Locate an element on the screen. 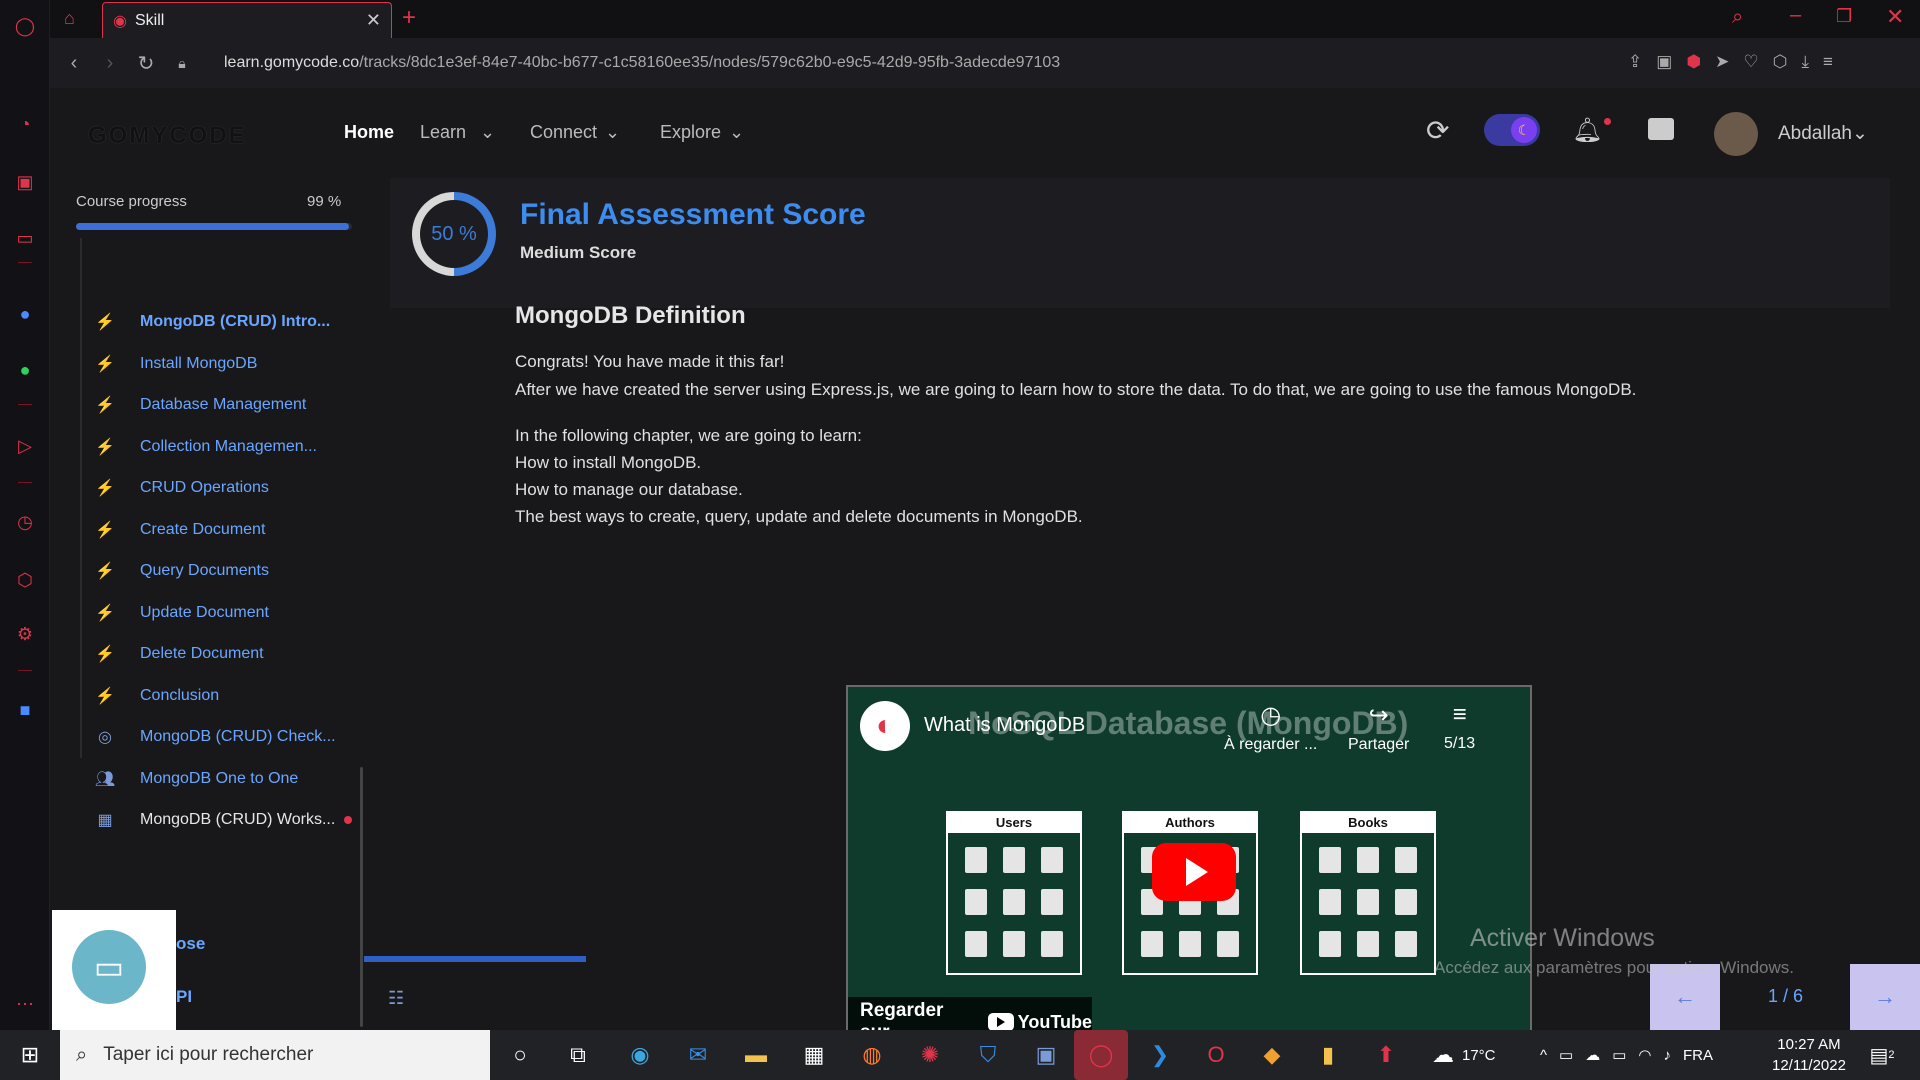 The width and height of the screenshot is (1920, 1080). history-icon: ◷ is located at coordinates (25, 522).